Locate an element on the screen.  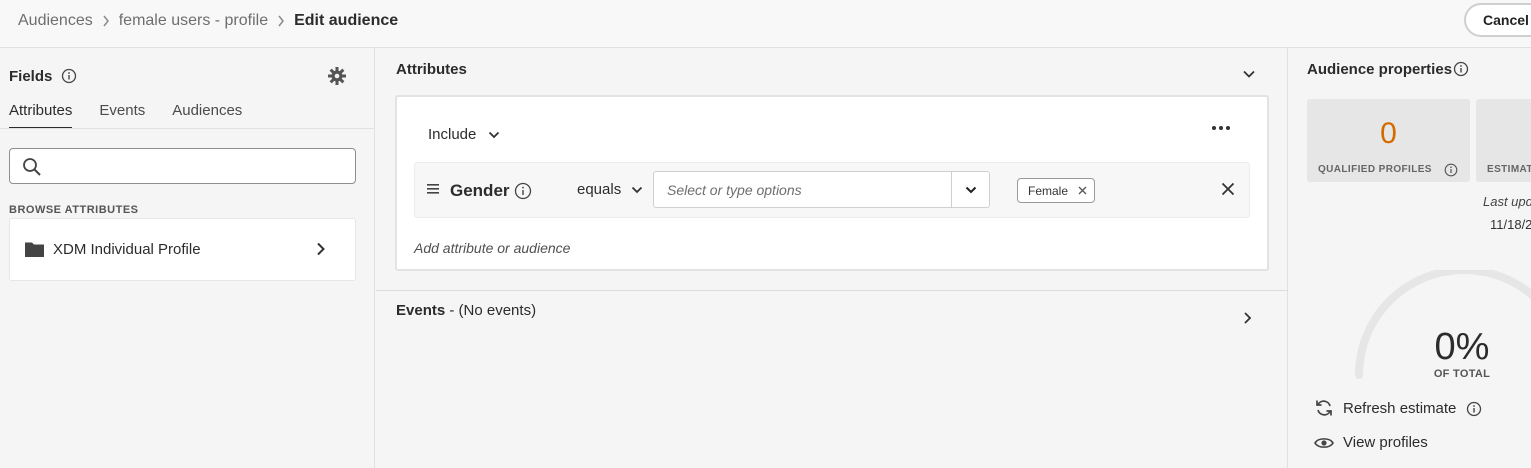
gear-icon is located at coordinates (337, 76).